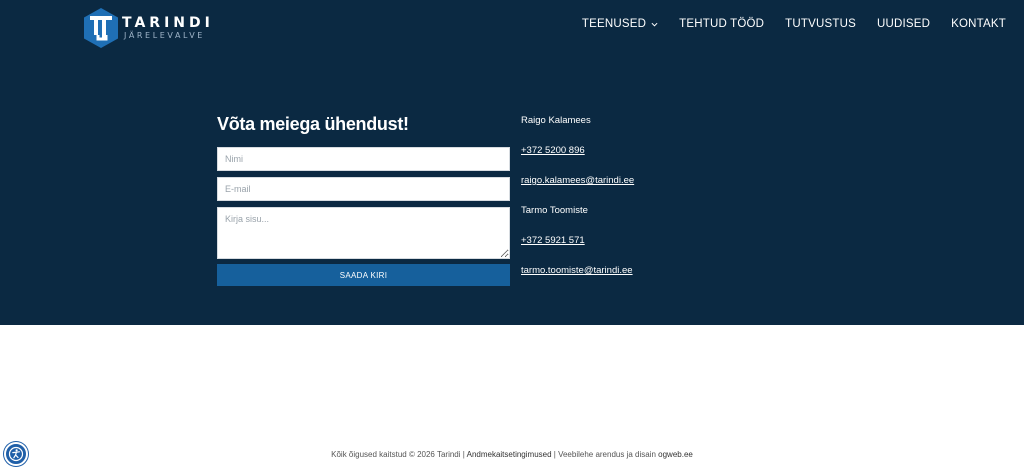  Describe the element at coordinates (556, 120) in the screenshot. I see `contact-name: Raigo Kalamees` at that location.